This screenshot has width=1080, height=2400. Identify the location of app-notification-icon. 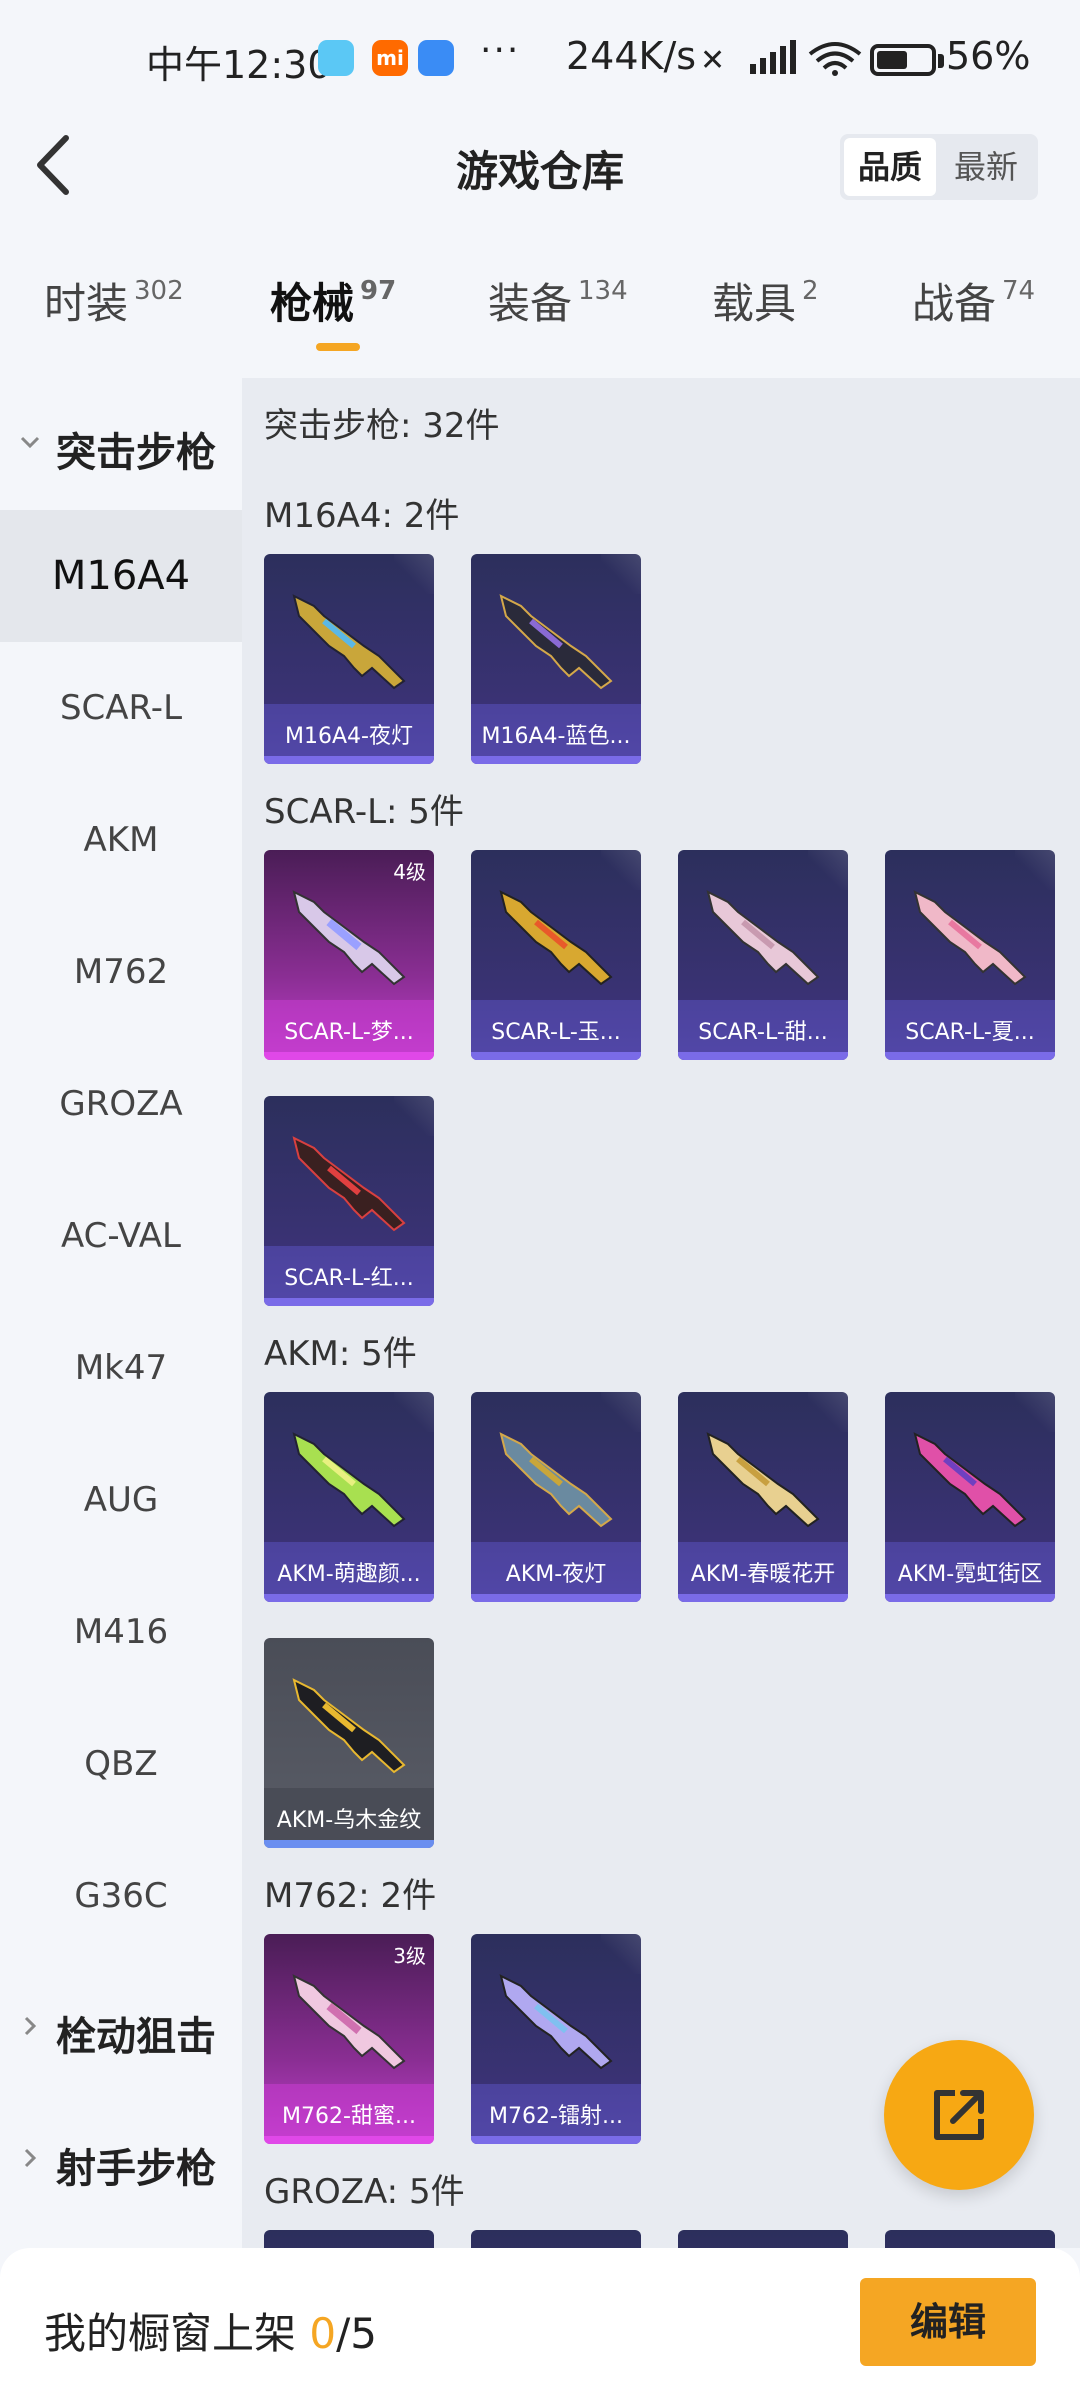
(336, 58).